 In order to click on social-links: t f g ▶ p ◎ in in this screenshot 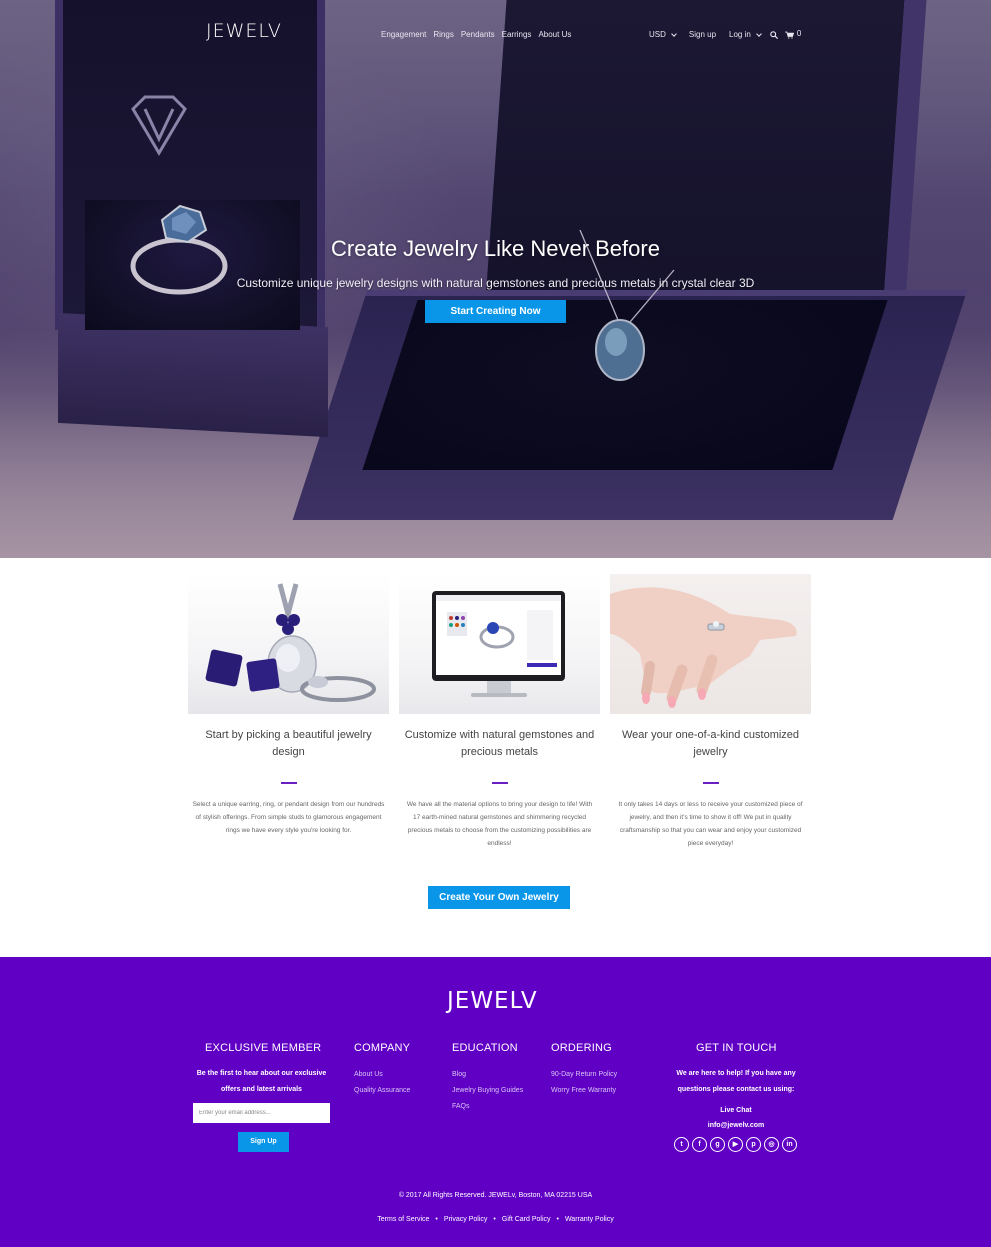, I will do `click(735, 1144)`.